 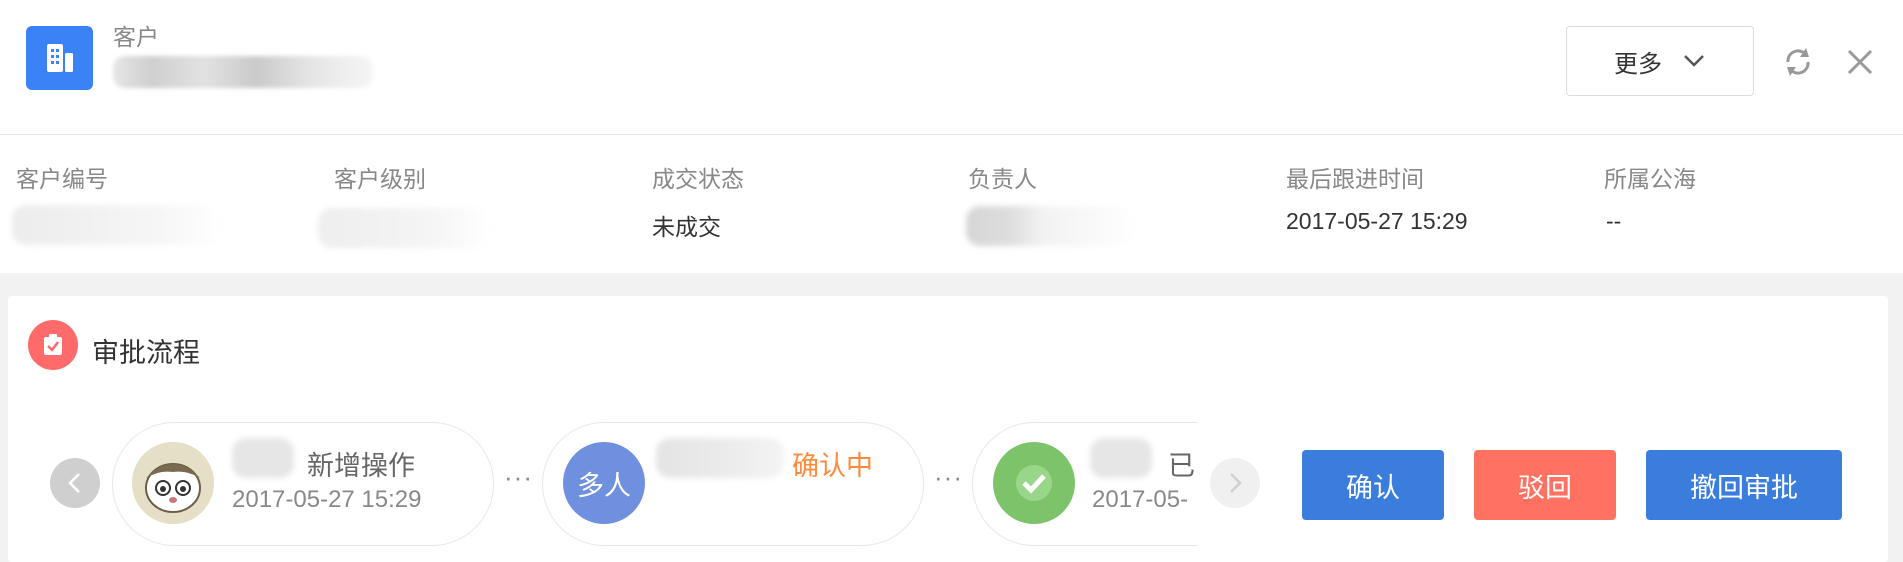 What do you see at coordinates (146, 353) in the screenshot?
I see `approval-title: 审批流程` at bounding box center [146, 353].